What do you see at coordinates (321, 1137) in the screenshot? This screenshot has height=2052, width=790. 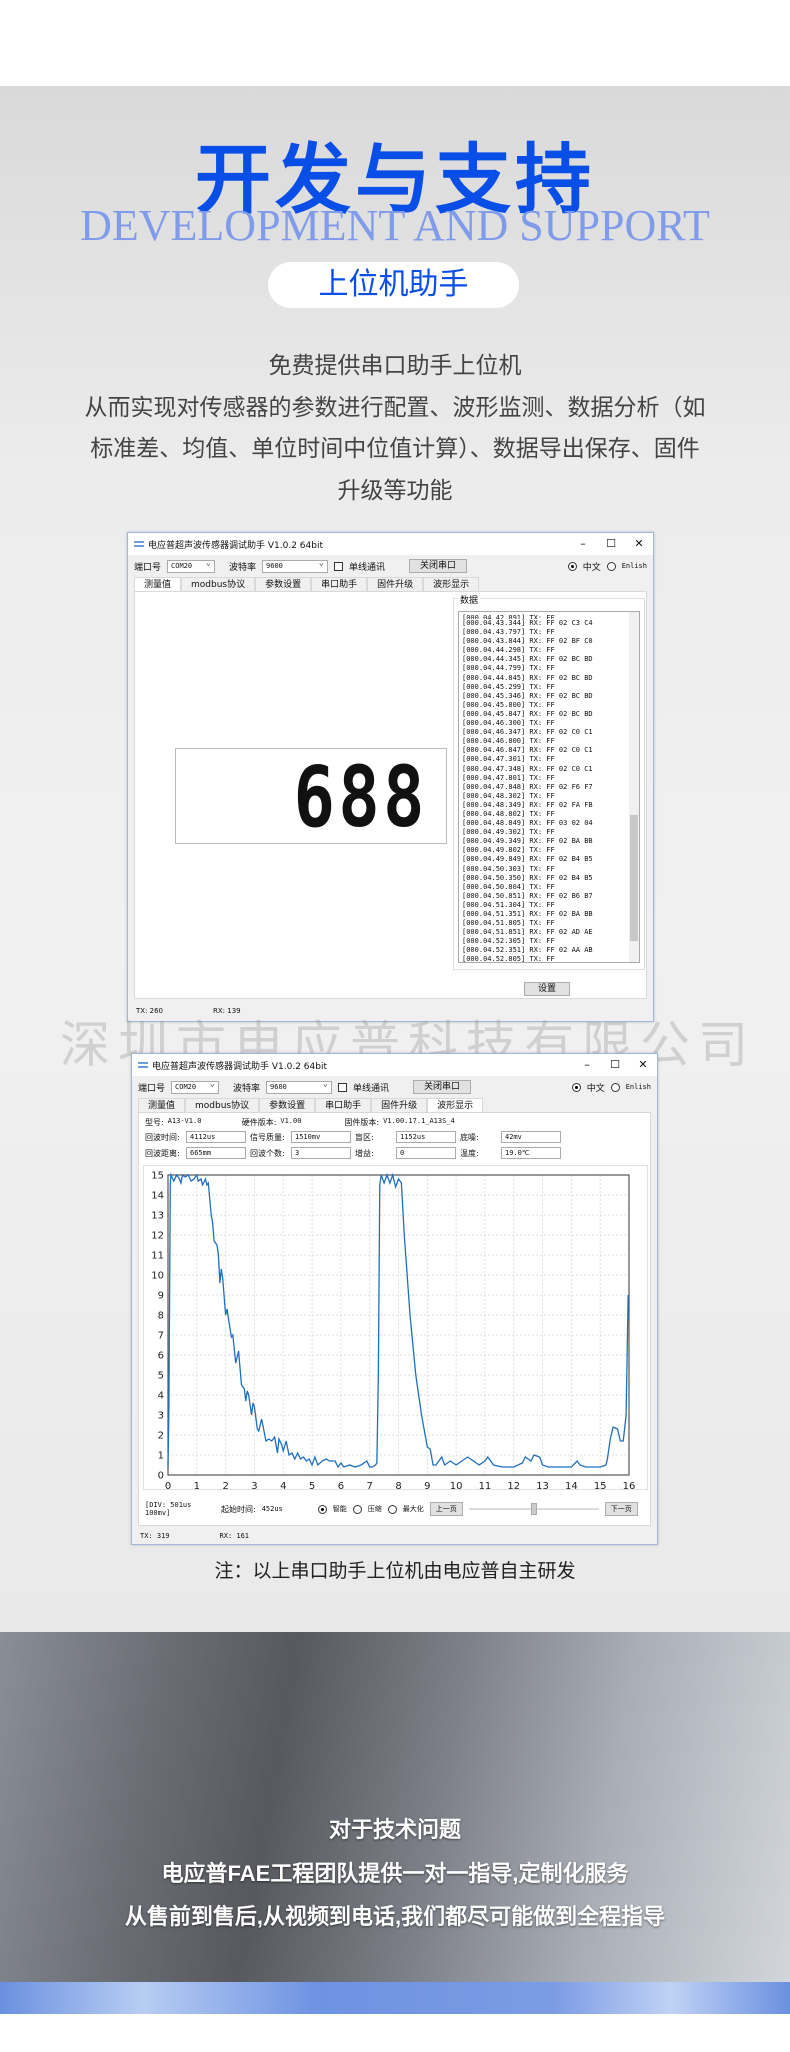 I see `field-value: 1510mv` at bounding box center [321, 1137].